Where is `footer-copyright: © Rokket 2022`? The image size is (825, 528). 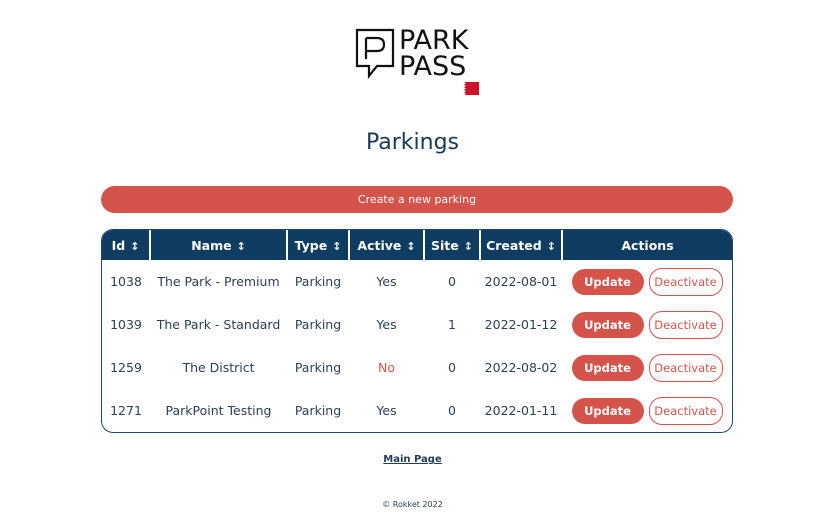
footer-copyright: © Rokket 2022 is located at coordinates (412, 504).